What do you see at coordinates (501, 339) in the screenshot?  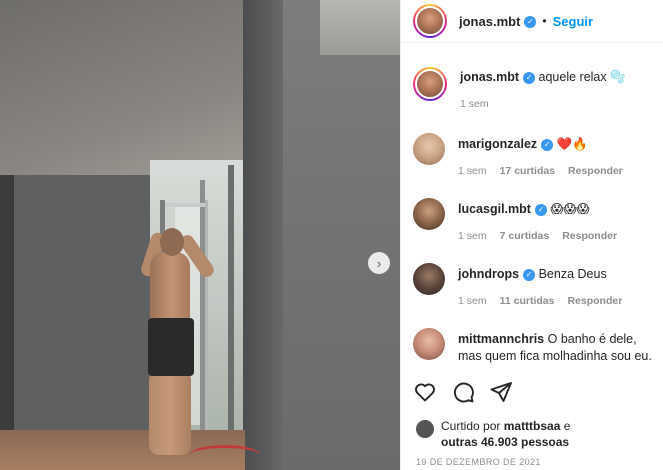 I see `comment-username: mittmannchris` at bounding box center [501, 339].